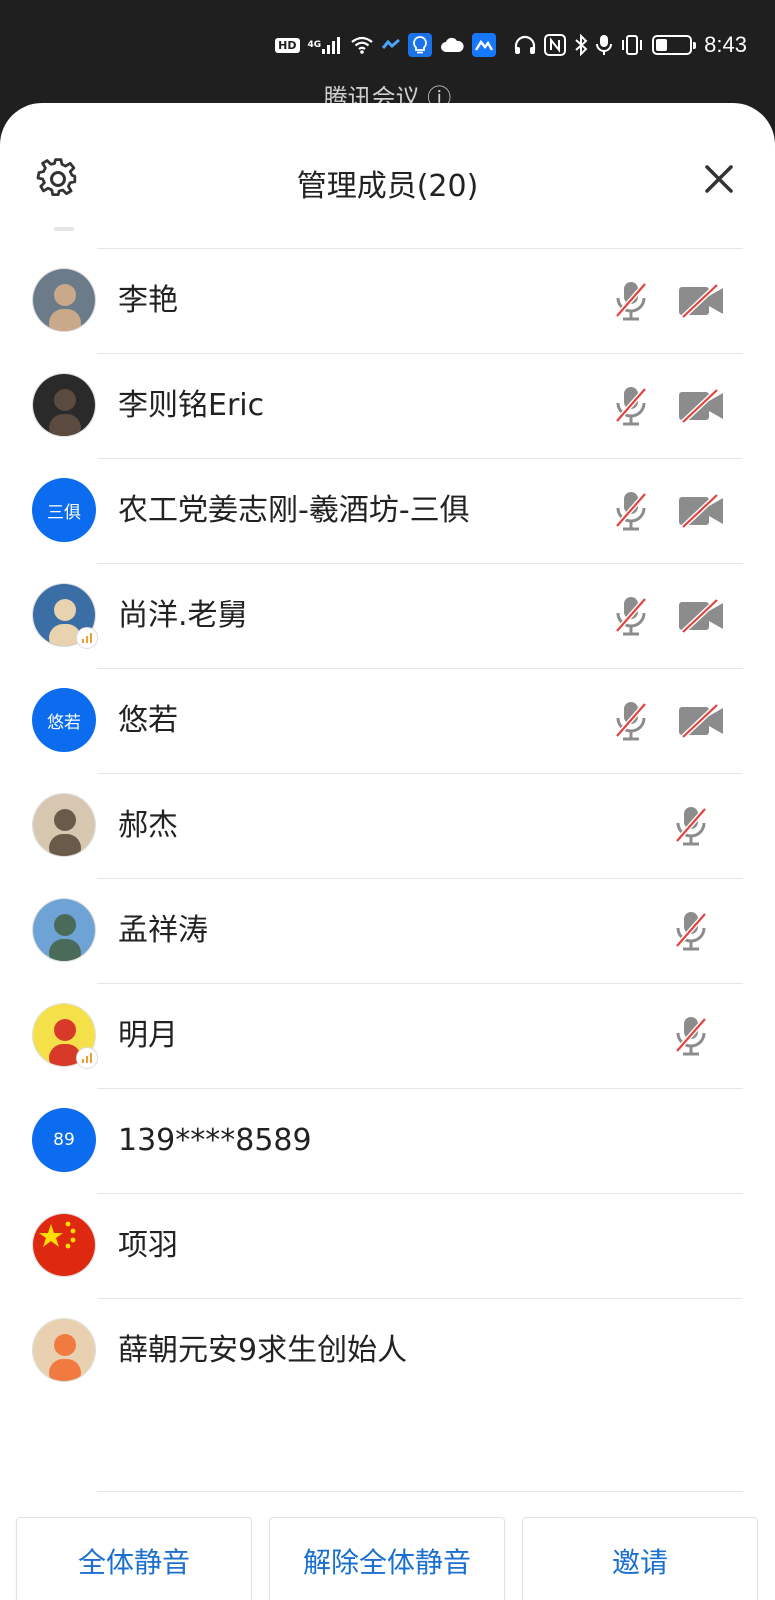  I want to click on avatar-text: 悠若, so click(64, 722).